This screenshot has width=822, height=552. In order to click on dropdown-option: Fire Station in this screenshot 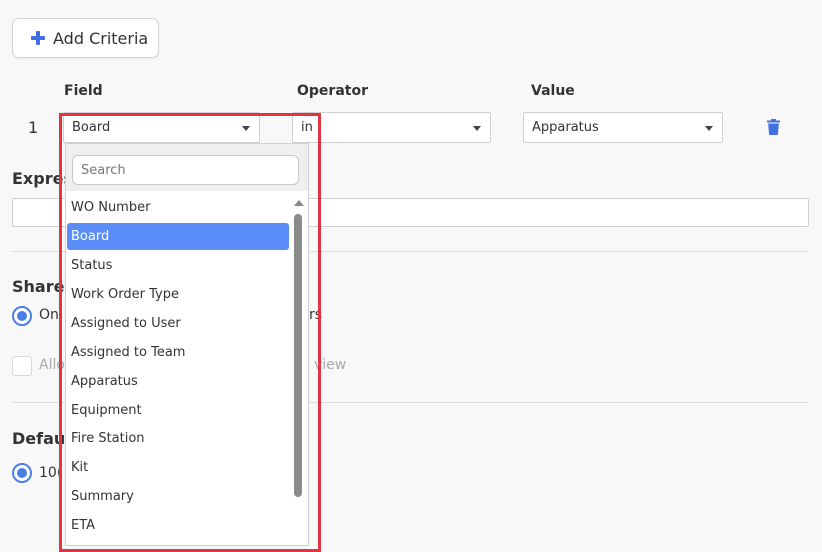, I will do `click(178, 438)`.